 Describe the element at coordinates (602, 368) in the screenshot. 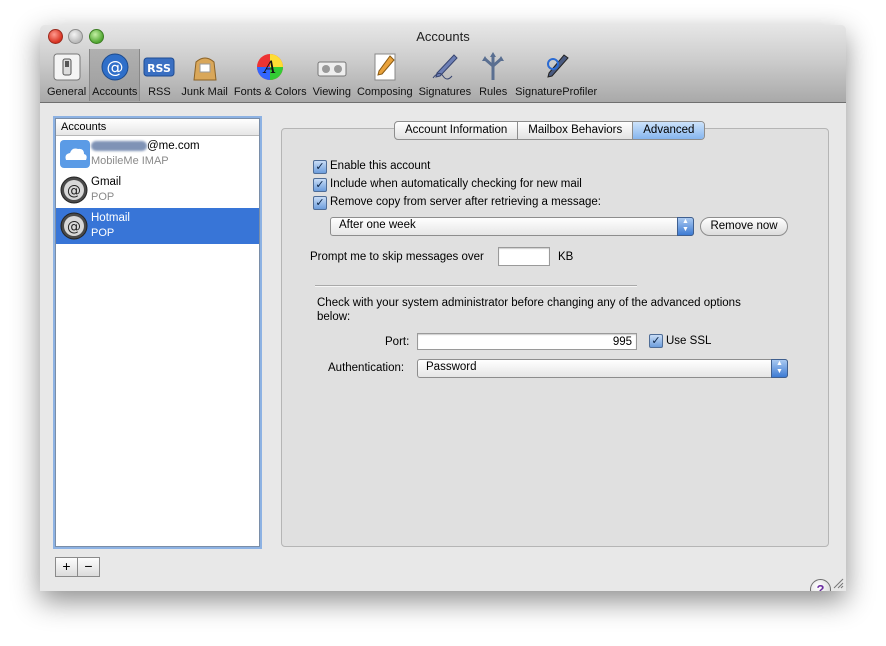

I see `authentication-popup: Password ▲ ▼` at that location.